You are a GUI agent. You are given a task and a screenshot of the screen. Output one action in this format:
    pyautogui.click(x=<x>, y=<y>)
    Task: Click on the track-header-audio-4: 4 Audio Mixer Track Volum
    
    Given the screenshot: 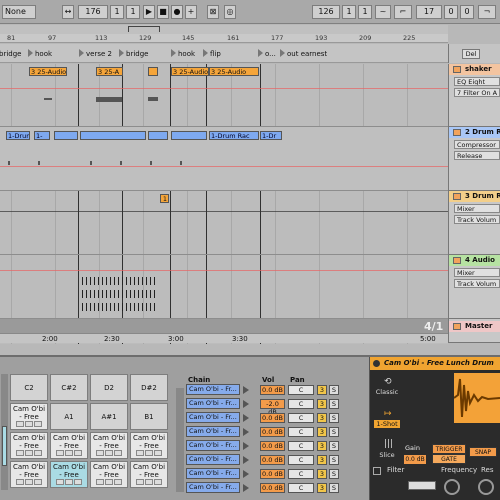 What is the action you would take?
    pyautogui.click(x=474, y=287)
    